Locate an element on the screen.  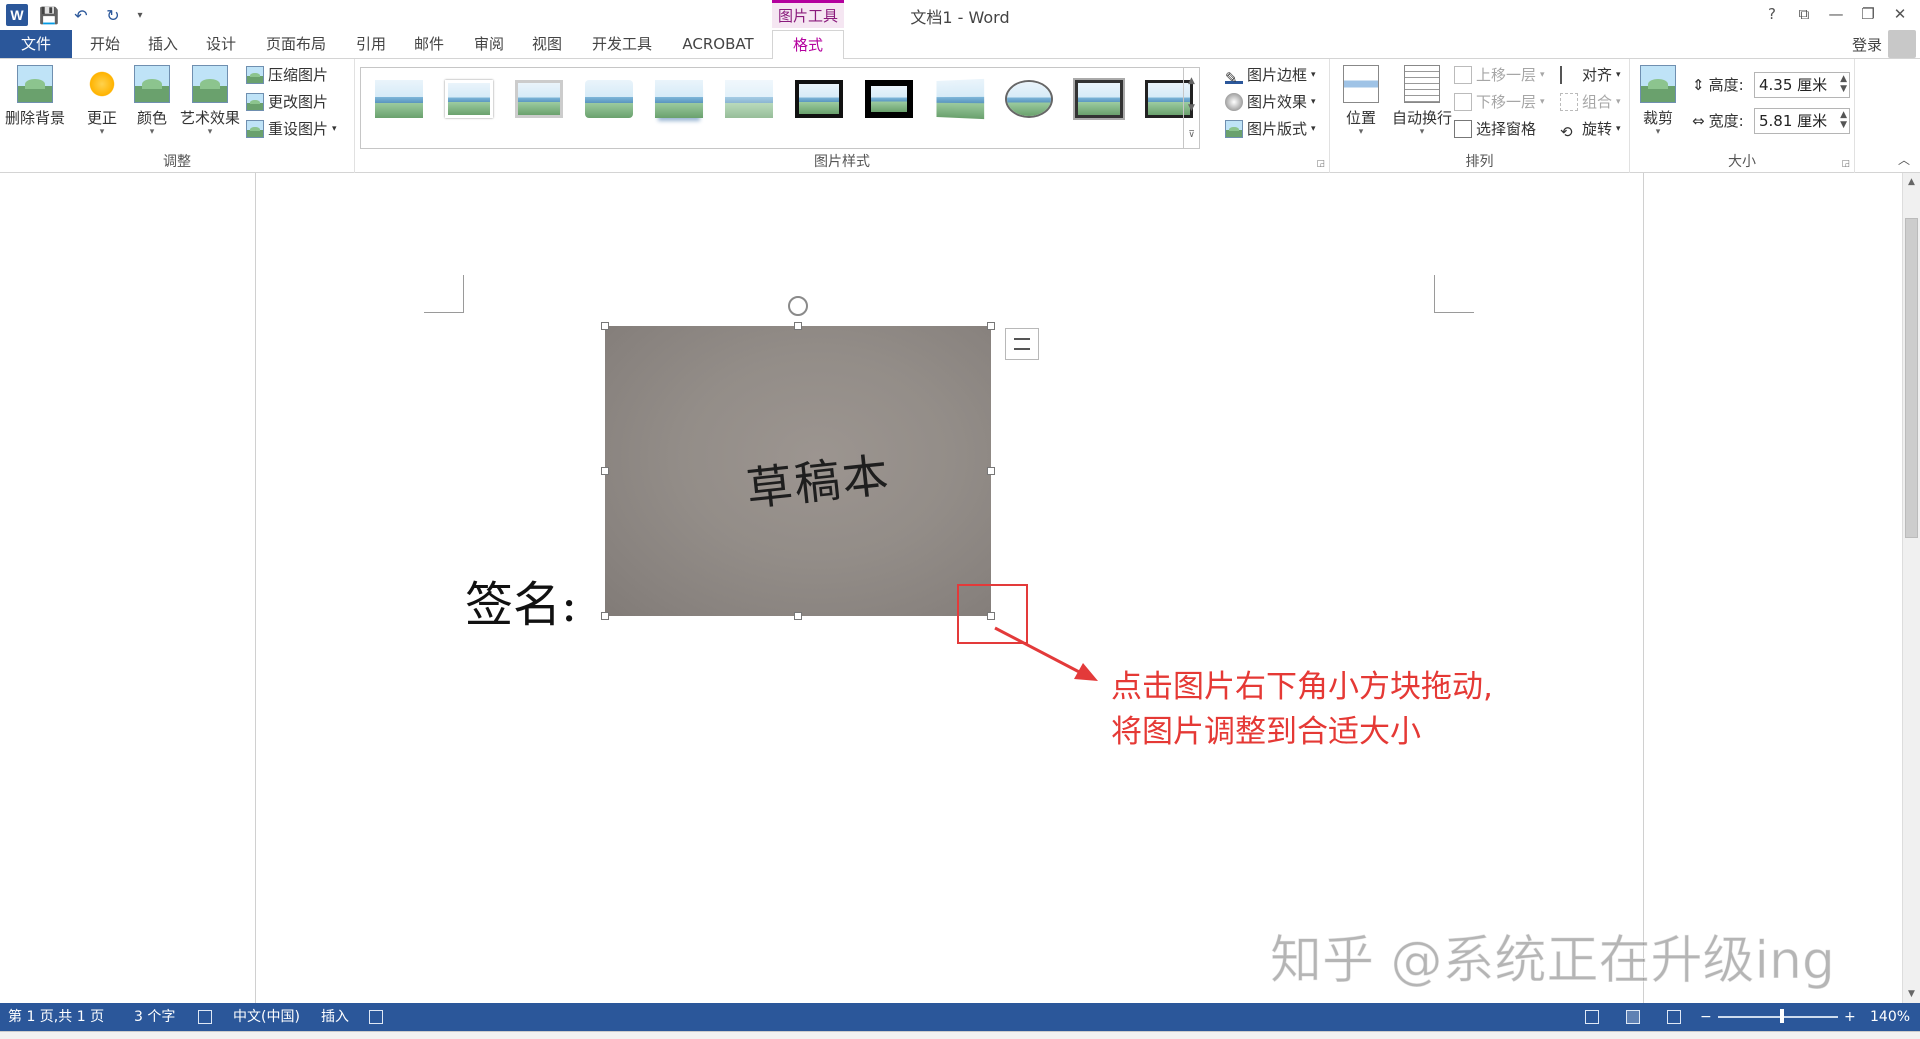
watermark: 知乎 @系统正在升级ing is located at coordinates (1552, 955).